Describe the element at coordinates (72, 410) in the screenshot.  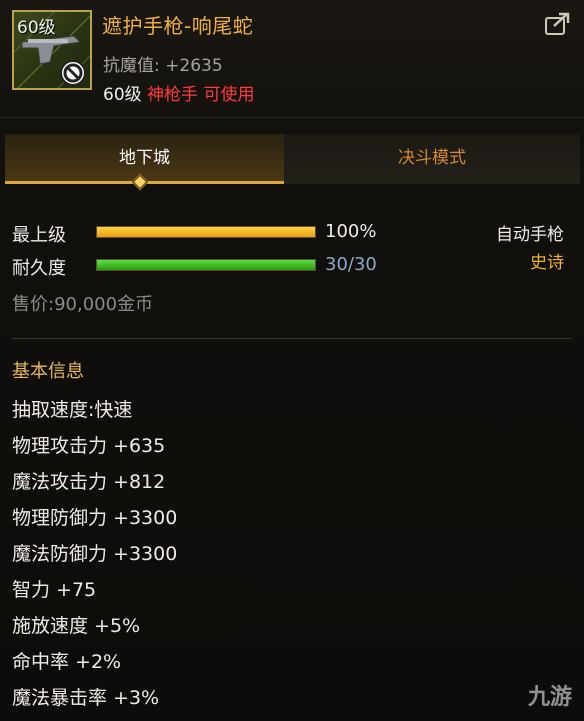
I see `attribute-draw-speed: 抽取速度:快速` at that location.